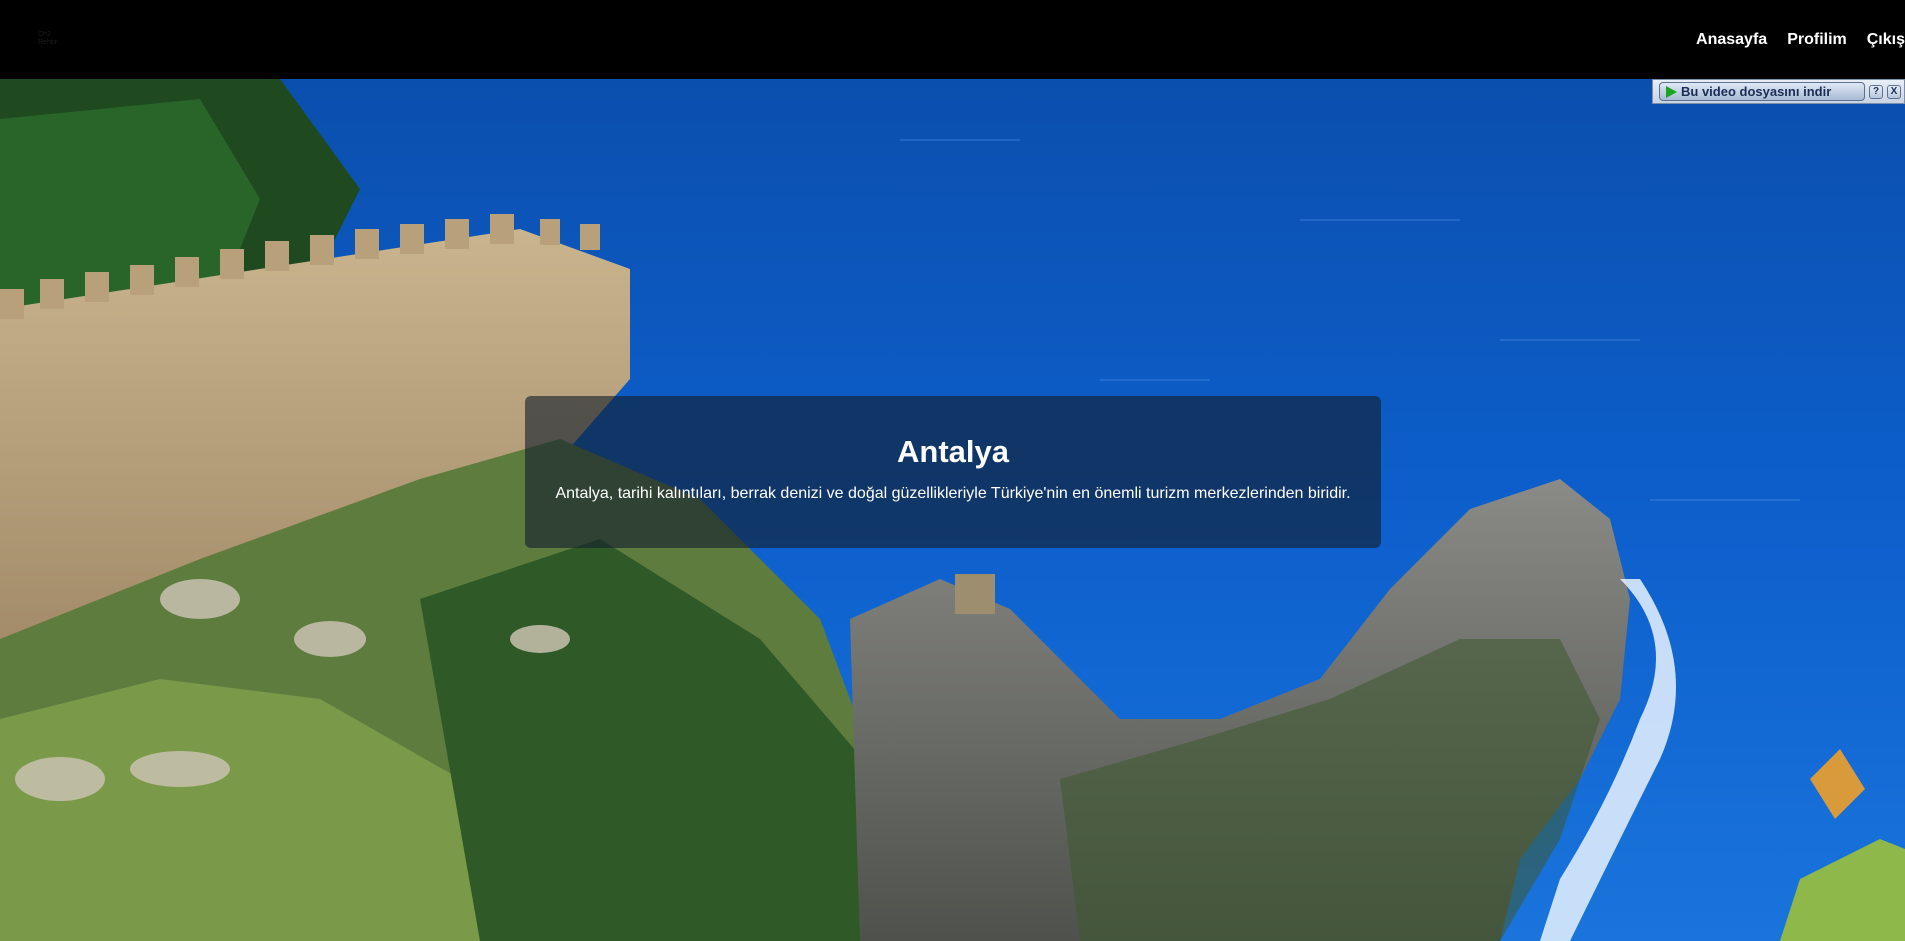 This screenshot has width=1905, height=941. Describe the element at coordinates (52, 40) in the screenshot. I see `site-logo: Ch2 Rehbr` at that location.